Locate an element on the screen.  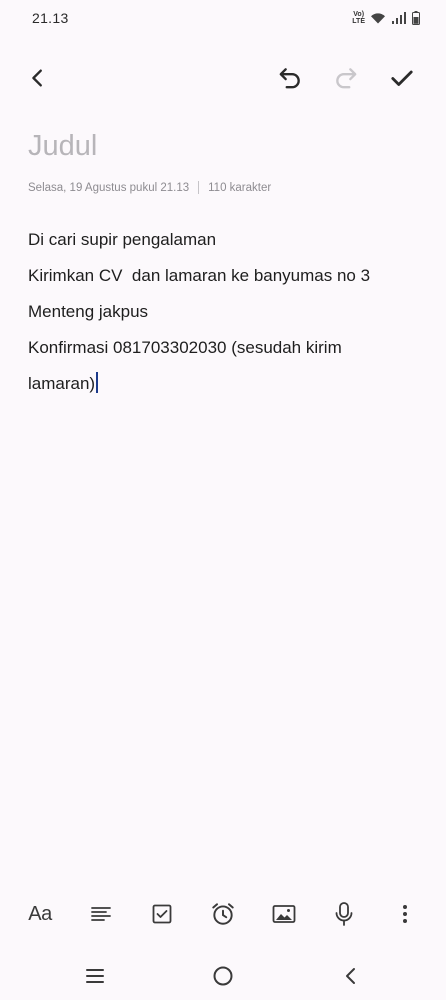
status-icons: Vo) LTE is located at coordinates (386, 18).